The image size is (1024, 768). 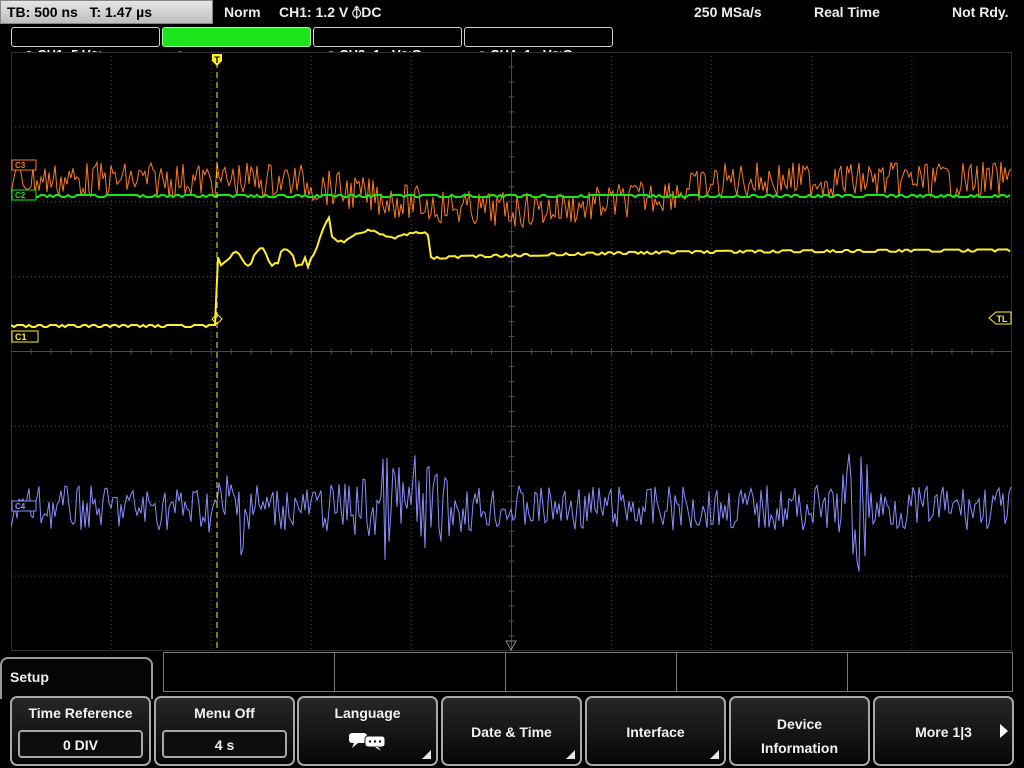 What do you see at coordinates (80, 713) in the screenshot?
I see `time-reference-label: Time Reference` at bounding box center [80, 713].